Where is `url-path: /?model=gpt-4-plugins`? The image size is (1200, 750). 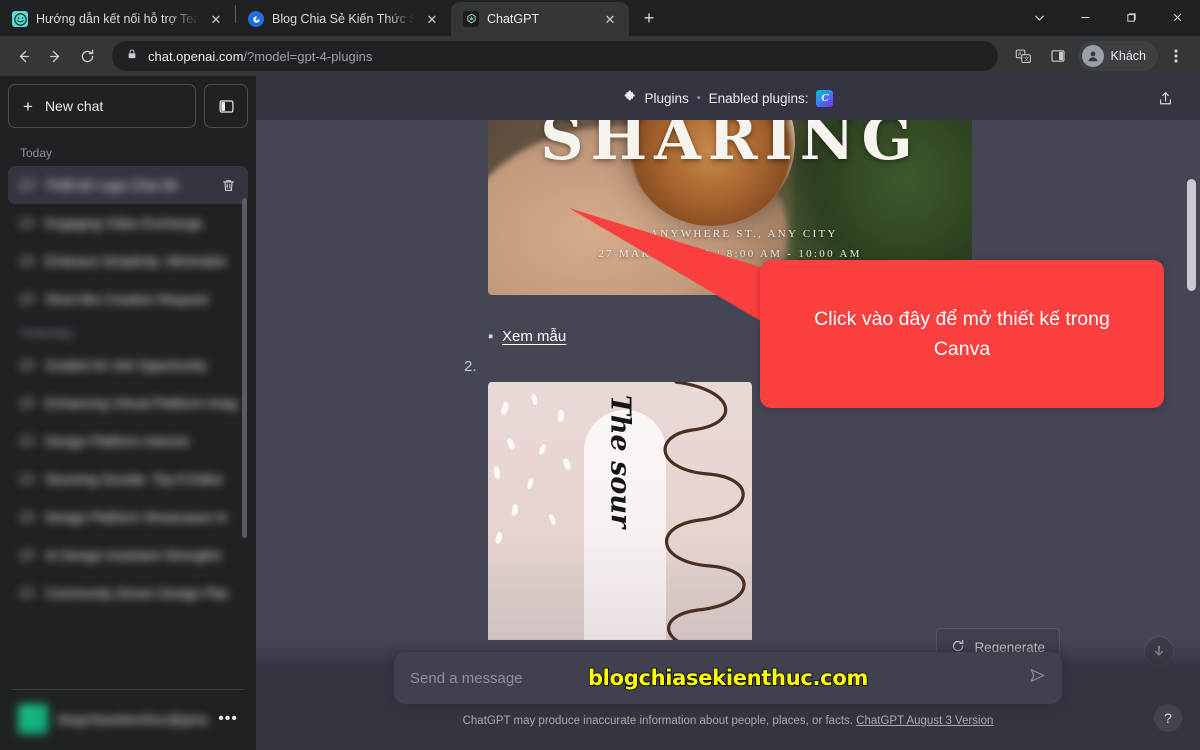
url-path: /?model=gpt-4-plugins is located at coordinates (308, 56).